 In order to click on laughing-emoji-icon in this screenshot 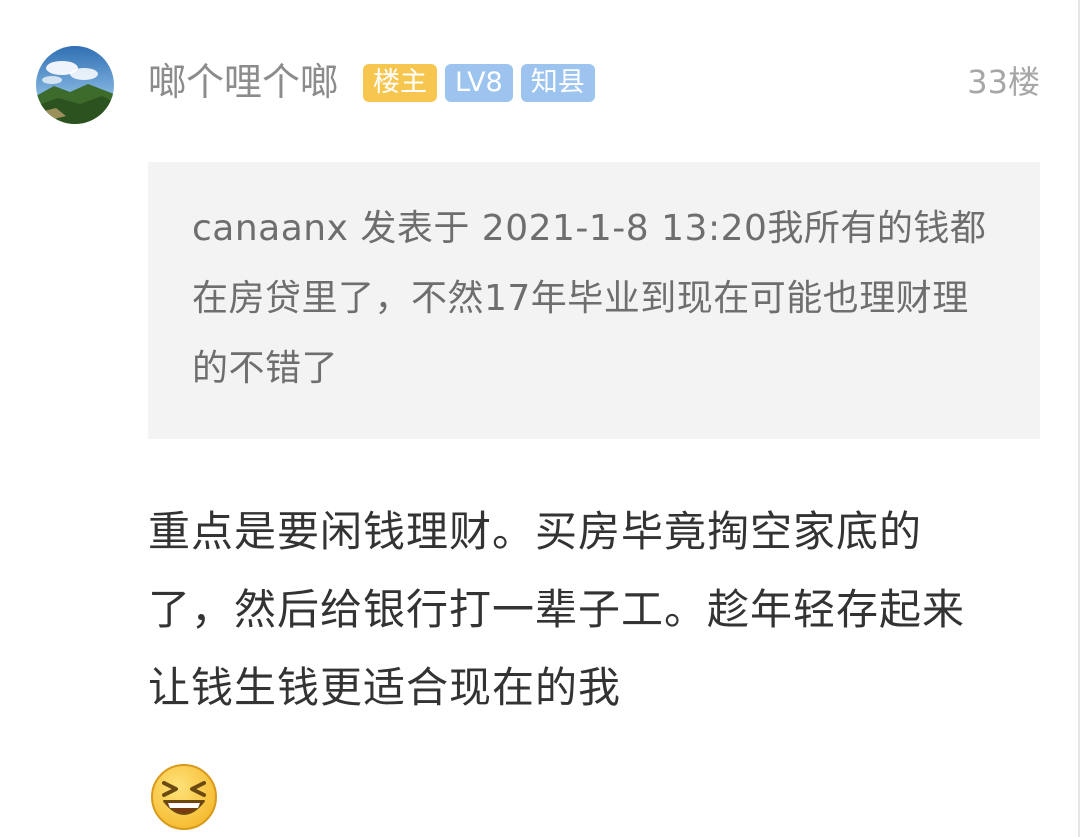, I will do `click(184, 797)`.